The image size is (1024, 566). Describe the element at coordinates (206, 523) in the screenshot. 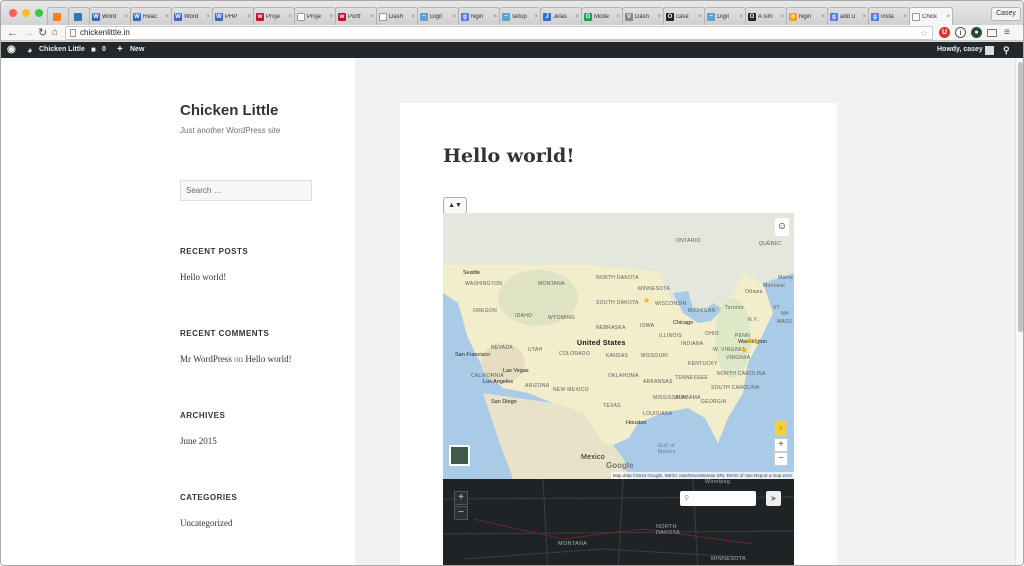

I see `category-link: Uncategorized` at that location.